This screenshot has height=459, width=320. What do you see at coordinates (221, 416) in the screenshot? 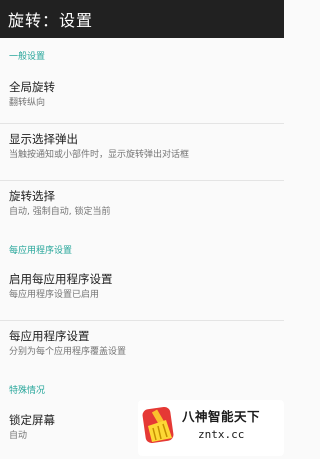
I see `watermark-name: 八神智能天下` at bounding box center [221, 416].